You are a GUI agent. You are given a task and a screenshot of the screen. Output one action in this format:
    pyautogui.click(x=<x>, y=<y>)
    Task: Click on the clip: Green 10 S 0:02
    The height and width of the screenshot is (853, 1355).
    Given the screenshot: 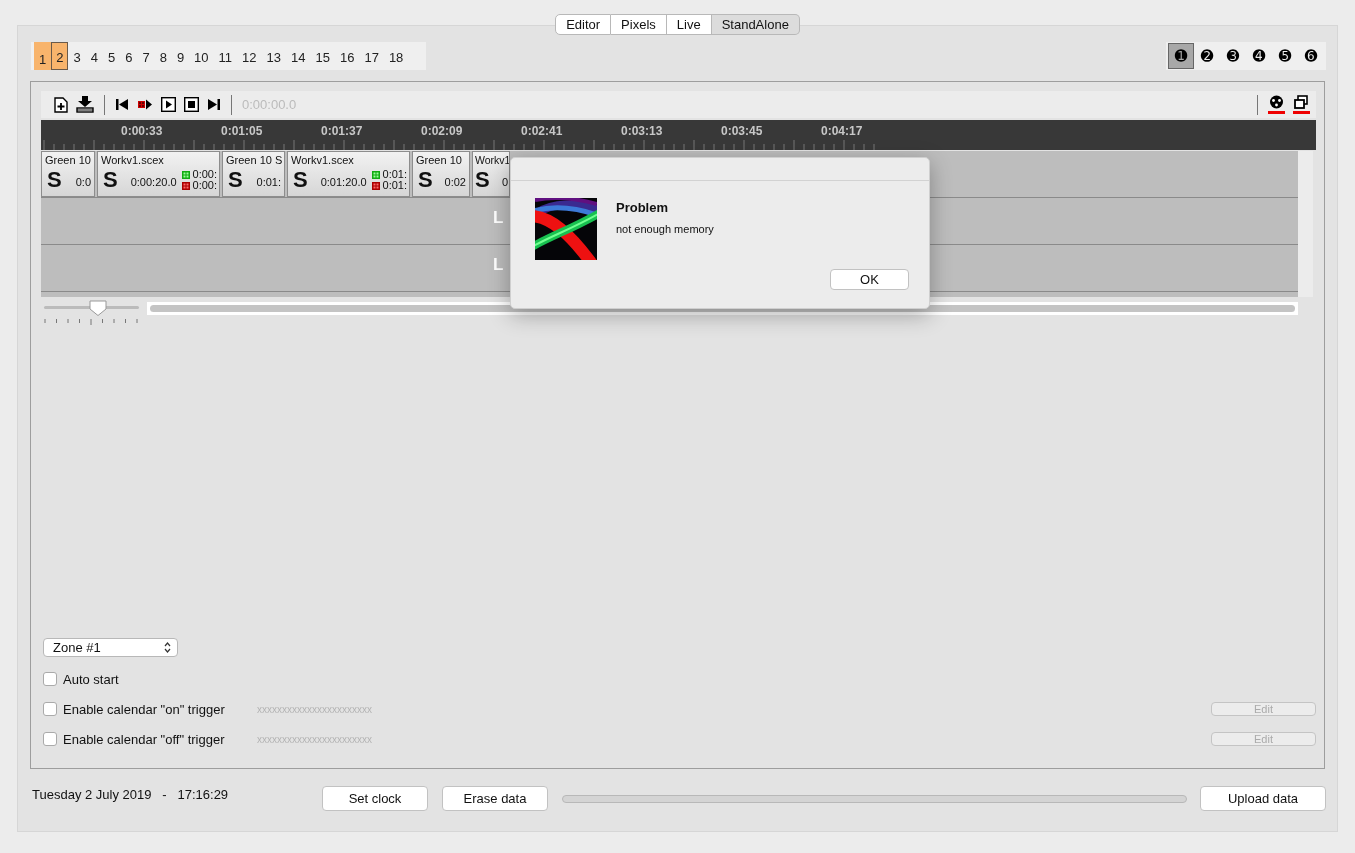 What is the action you would take?
    pyautogui.click(x=441, y=174)
    